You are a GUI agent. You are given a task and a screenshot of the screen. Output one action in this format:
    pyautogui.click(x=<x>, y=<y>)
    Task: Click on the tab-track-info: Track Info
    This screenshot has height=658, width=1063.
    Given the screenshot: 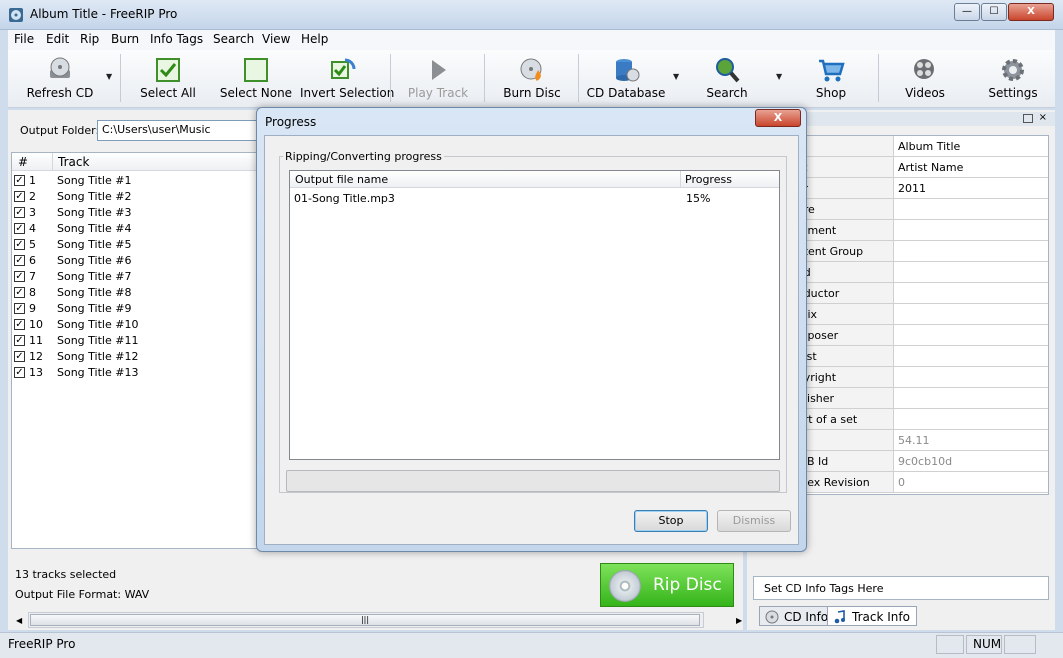 What is the action you would take?
    pyautogui.click(x=872, y=616)
    